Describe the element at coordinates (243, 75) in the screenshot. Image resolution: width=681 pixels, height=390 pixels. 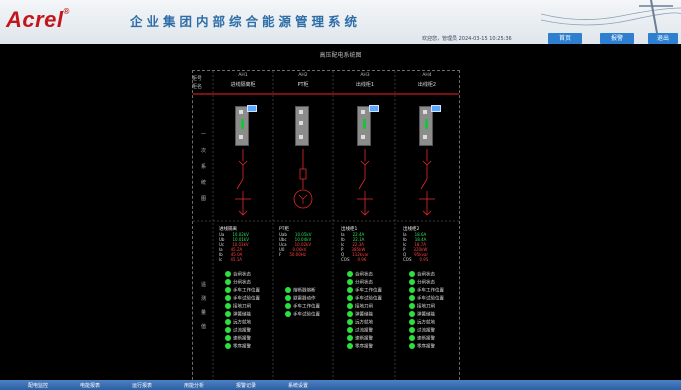
I see `cabinet-number: AH1` at that location.